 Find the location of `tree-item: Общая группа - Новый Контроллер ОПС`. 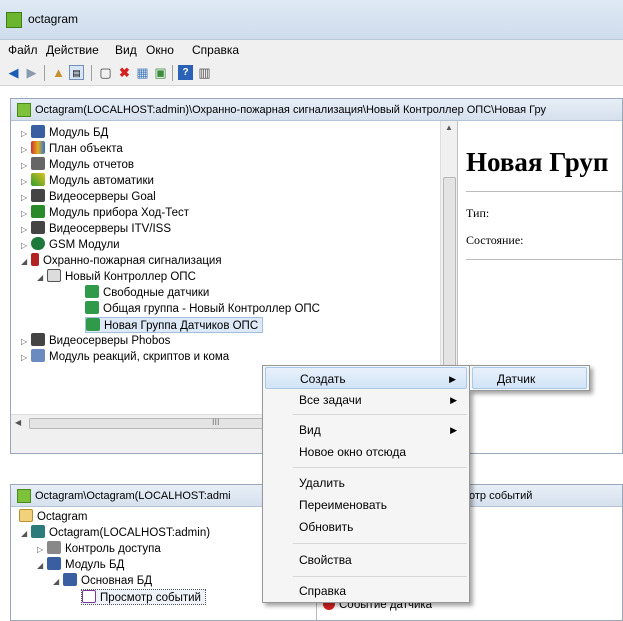

tree-item: Общая группа - Новый Контроллер ОПС is located at coordinates (202, 309).